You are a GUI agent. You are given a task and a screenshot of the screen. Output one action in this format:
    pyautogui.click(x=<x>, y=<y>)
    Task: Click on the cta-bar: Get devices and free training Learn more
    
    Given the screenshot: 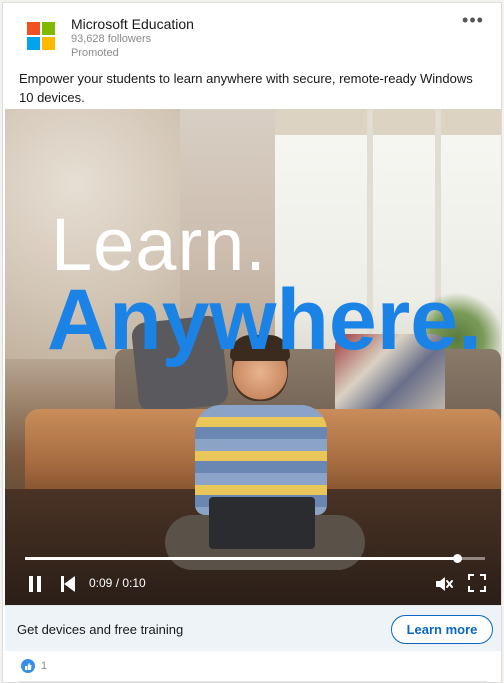 What is the action you would take?
    pyautogui.click(x=253, y=628)
    